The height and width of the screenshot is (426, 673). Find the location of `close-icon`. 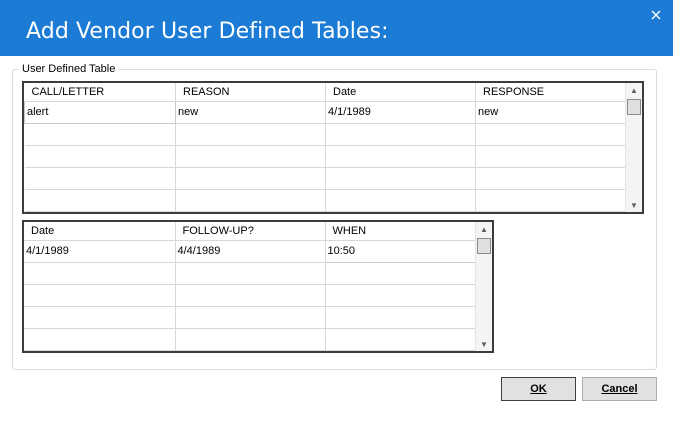

close-icon is located at coordinates (656, 15).